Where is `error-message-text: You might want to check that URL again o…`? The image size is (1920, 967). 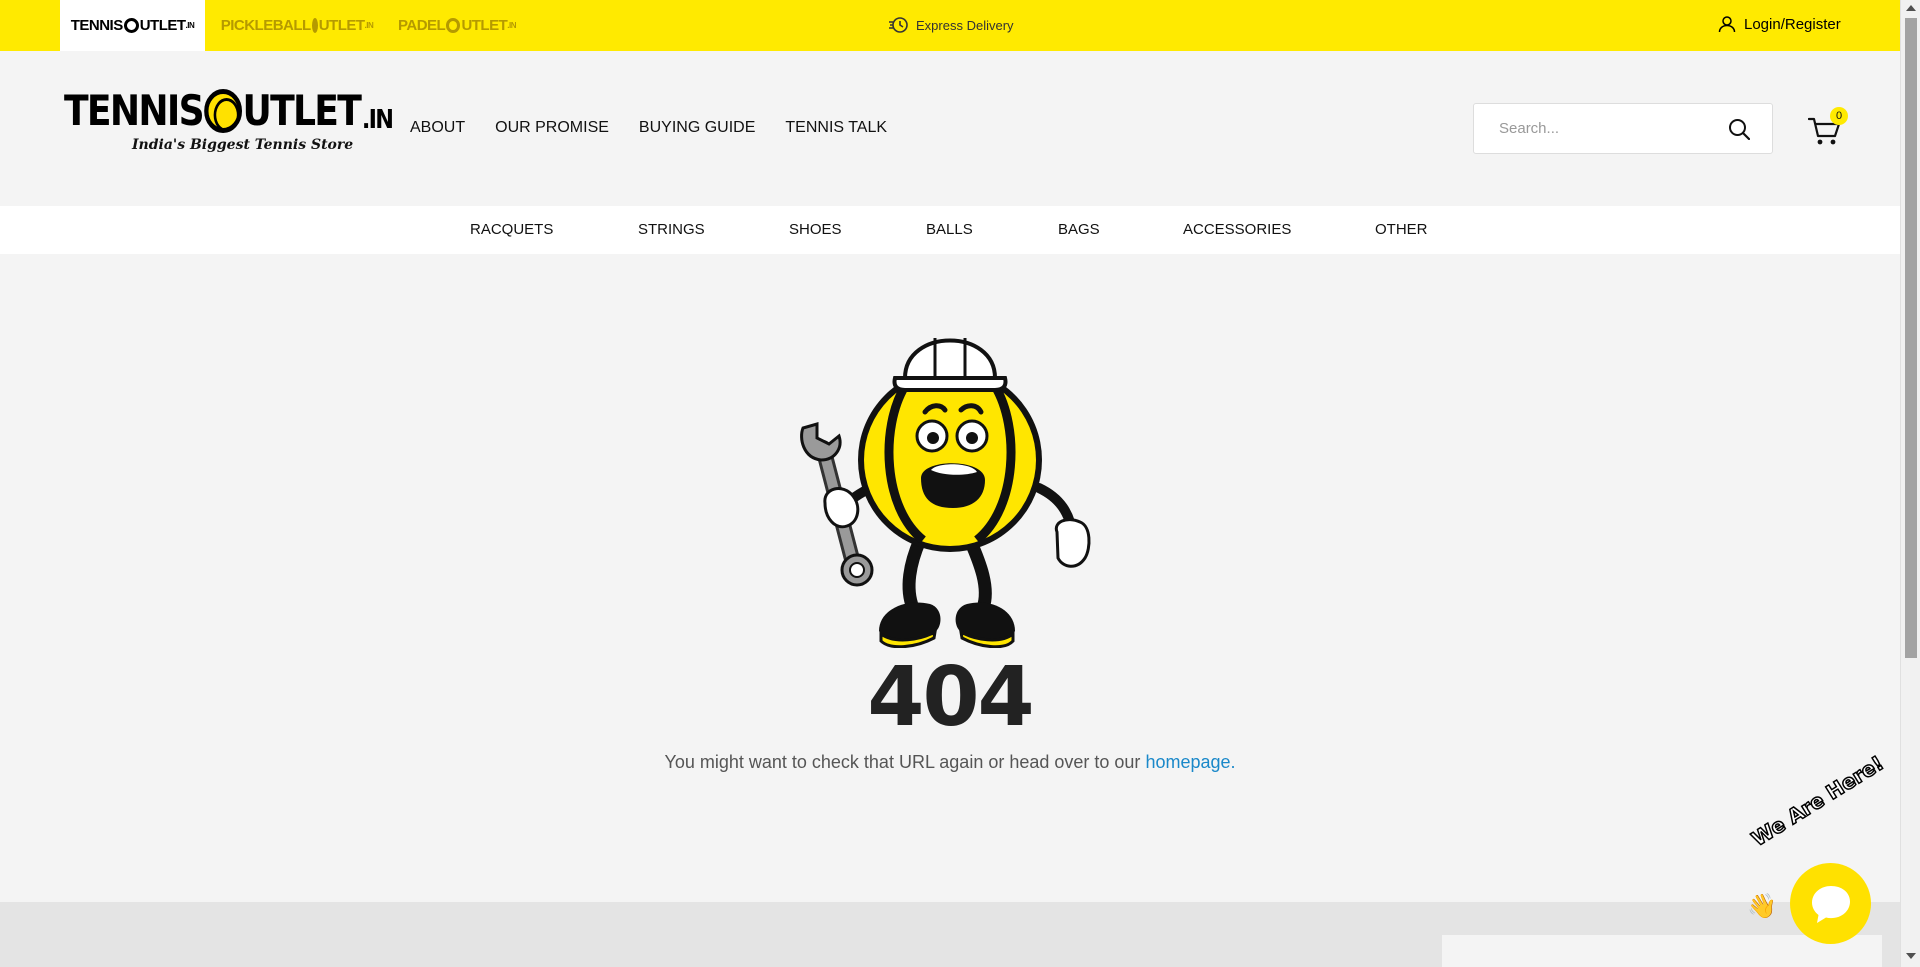 error-message-text: You might want to check that URL again o… is located at coordinates (905, 762).